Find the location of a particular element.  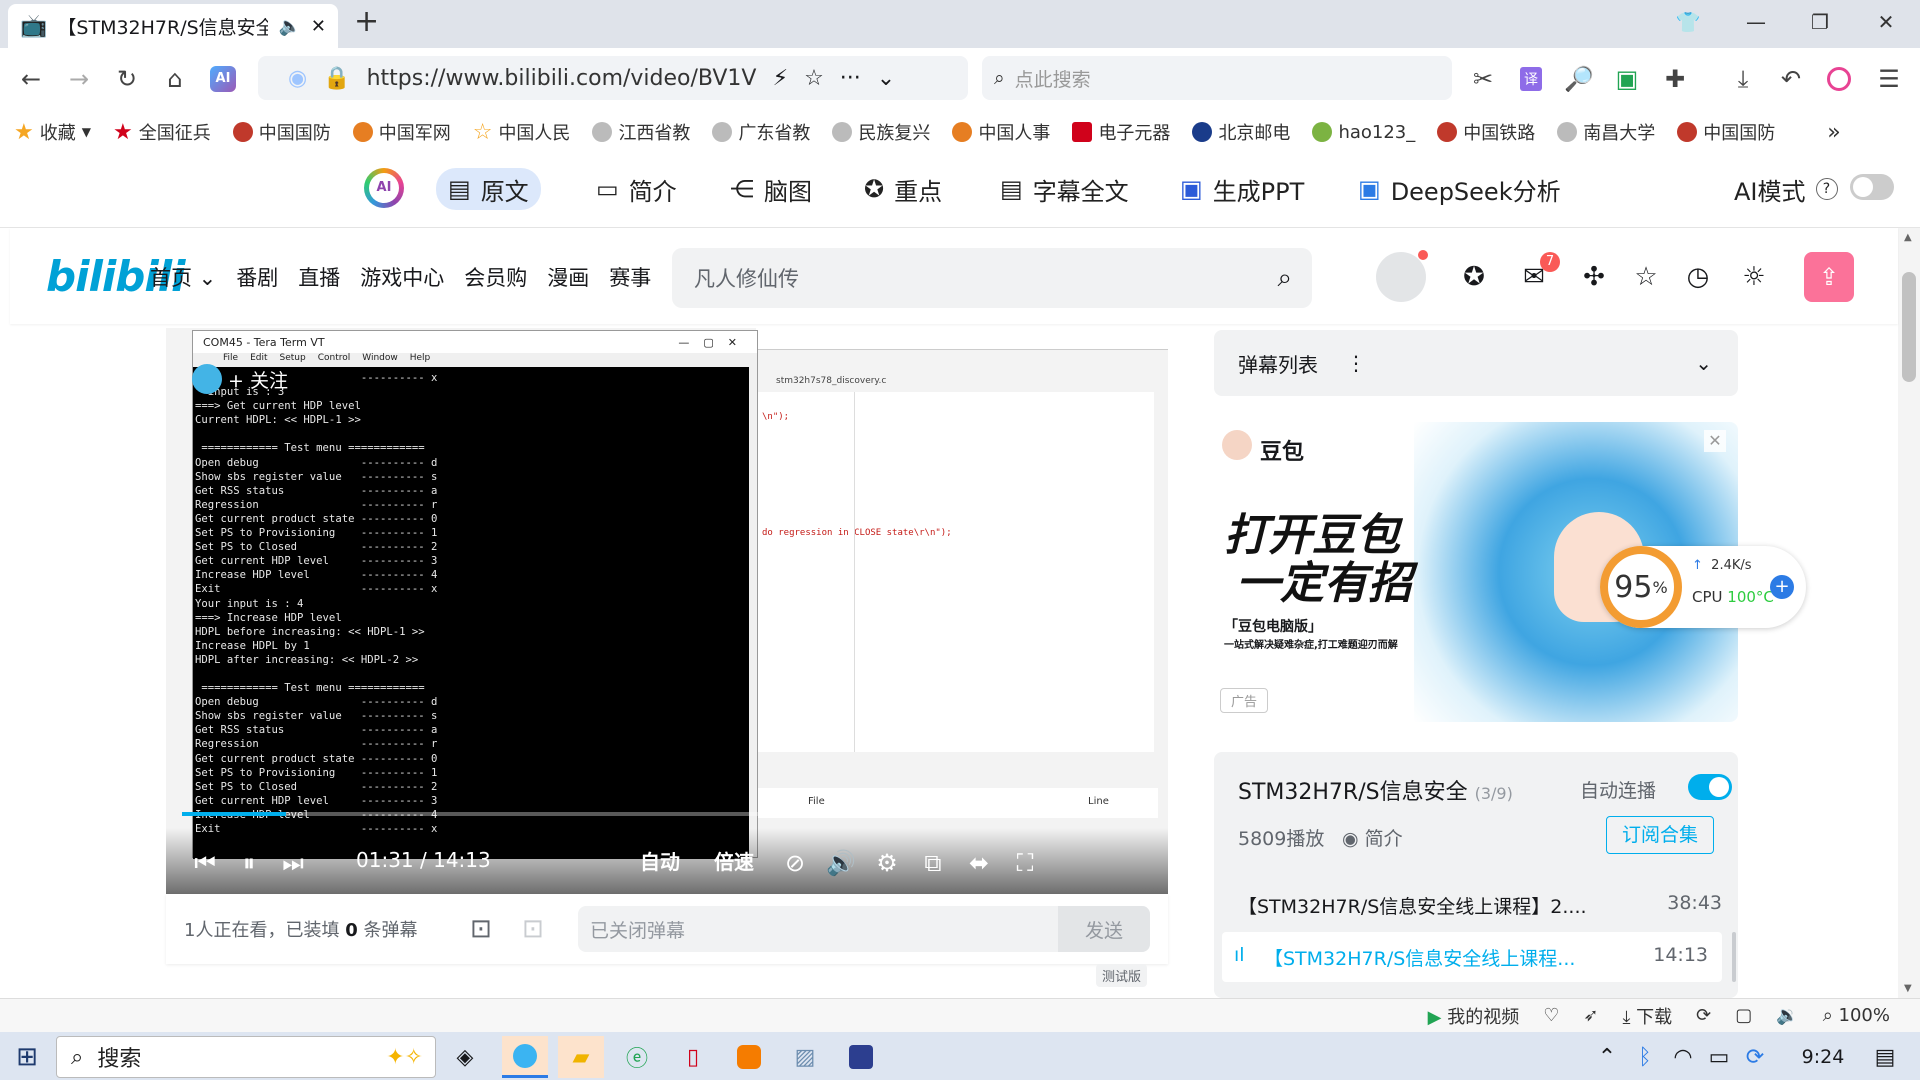

playlist-item: 【STM32H7R/S信息安全线上课程】2.... 38:43 is located at coordinates (1480, 905).